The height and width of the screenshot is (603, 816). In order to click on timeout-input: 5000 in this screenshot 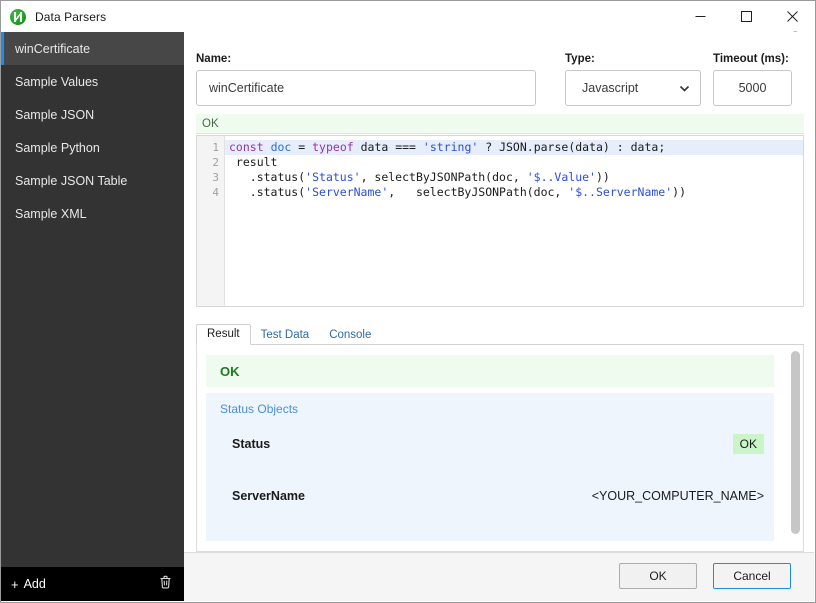, I will do `click(752, 88)`.